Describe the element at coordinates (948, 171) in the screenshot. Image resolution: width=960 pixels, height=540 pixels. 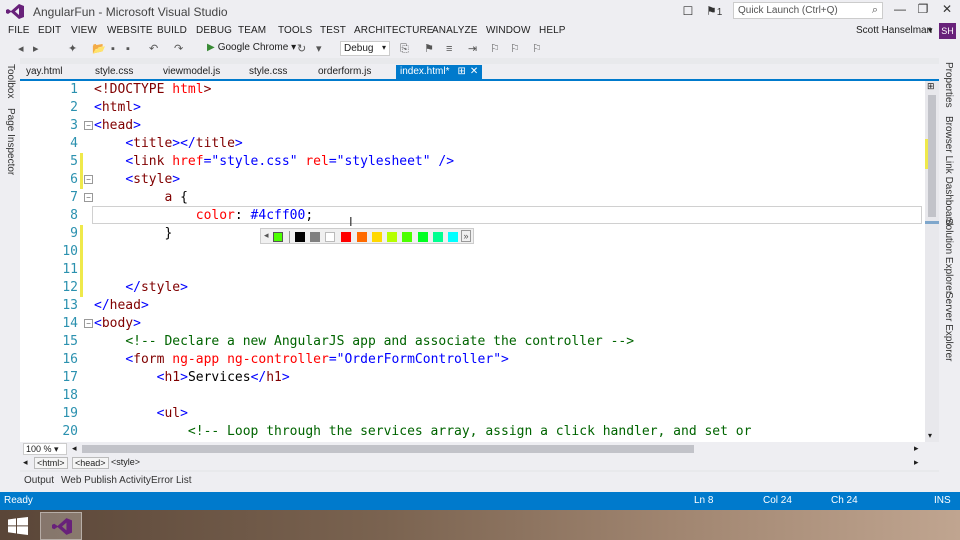
I see `browser-link-dashboard-tab: Browser Link Dashboard` at that location.